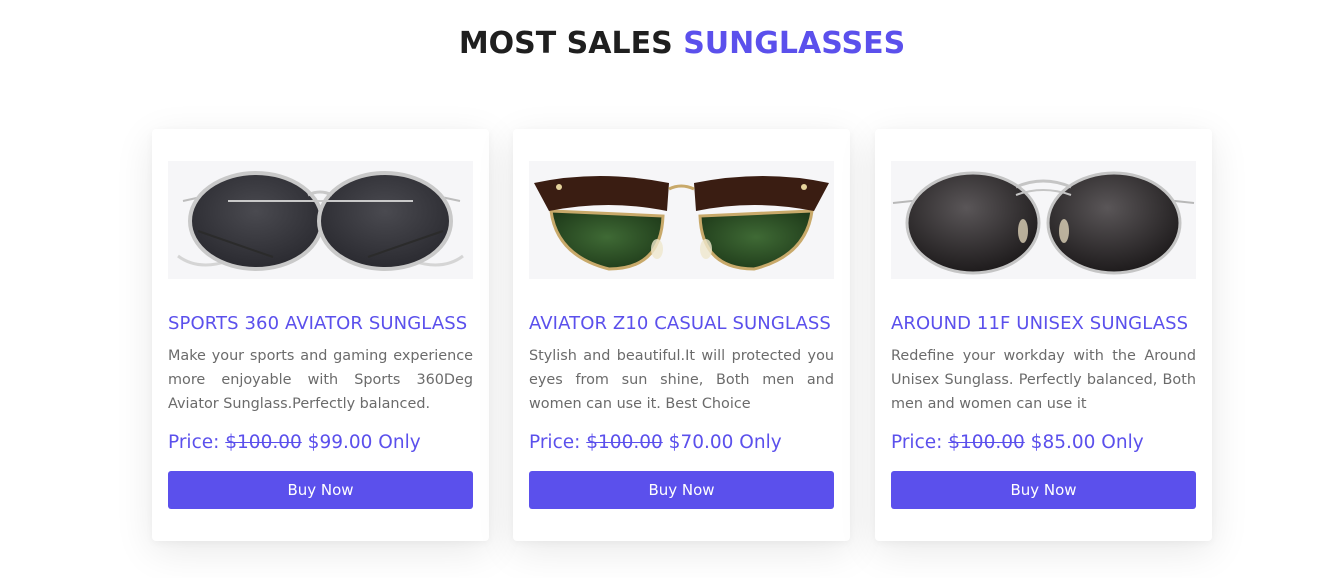 The image size is (1336, 578). I want to click on product-title: SPORTS 360 AVIATOR SUNGLASS, so click(318, 323).